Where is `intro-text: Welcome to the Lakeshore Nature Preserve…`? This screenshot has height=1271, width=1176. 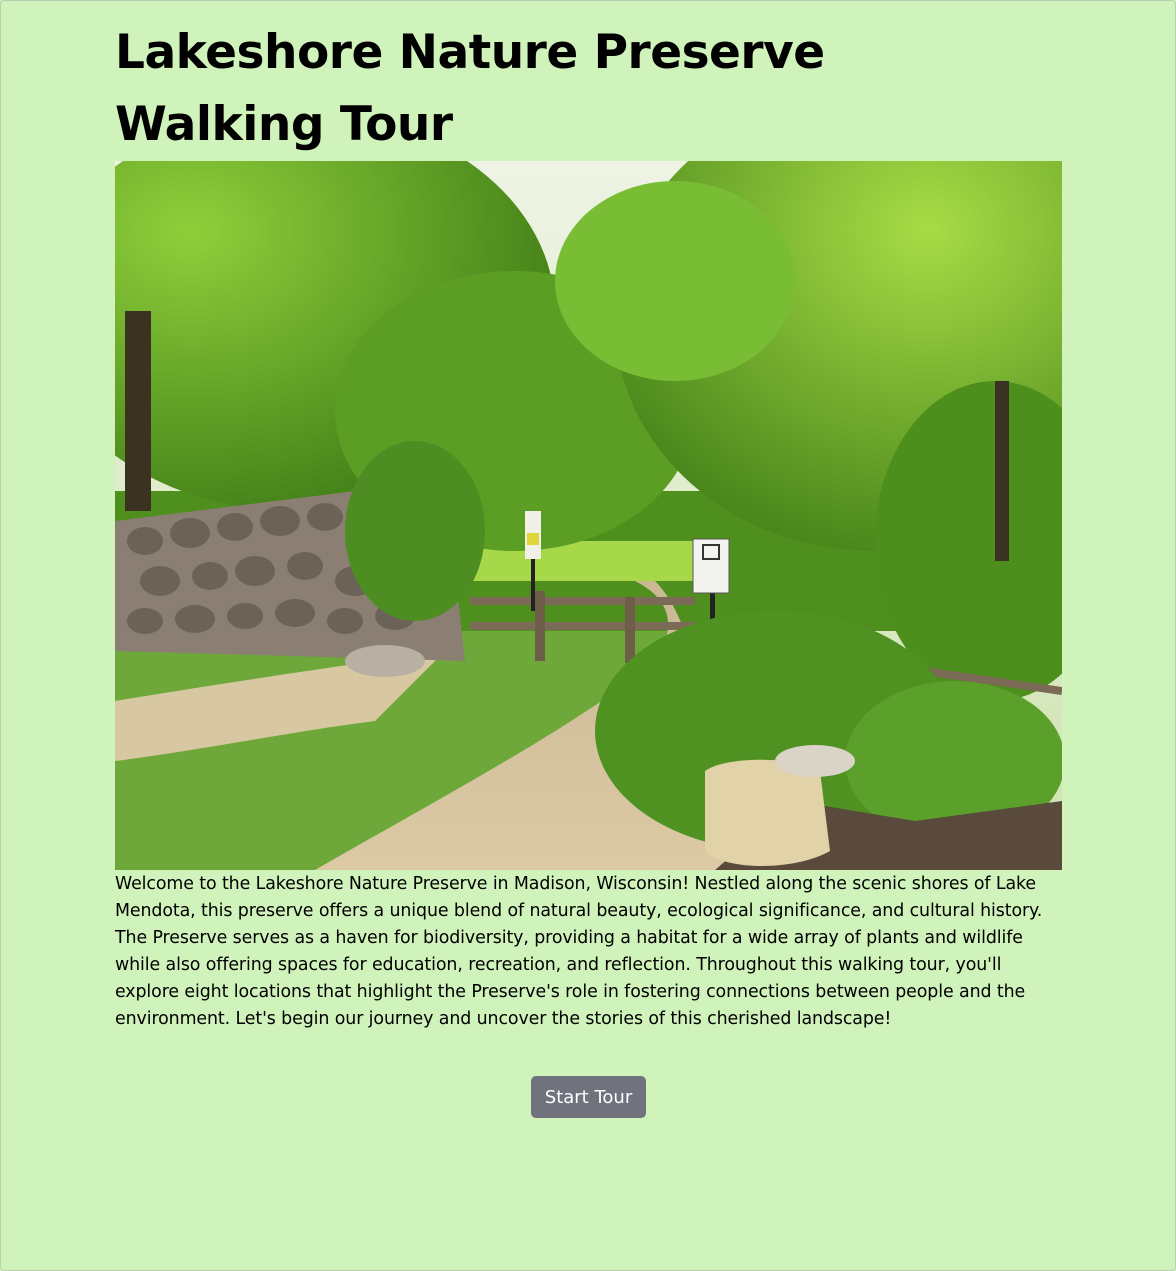
intro-text: Welcome to the Lakeshore Nature Preserve… is located at coordinates (579, 951).